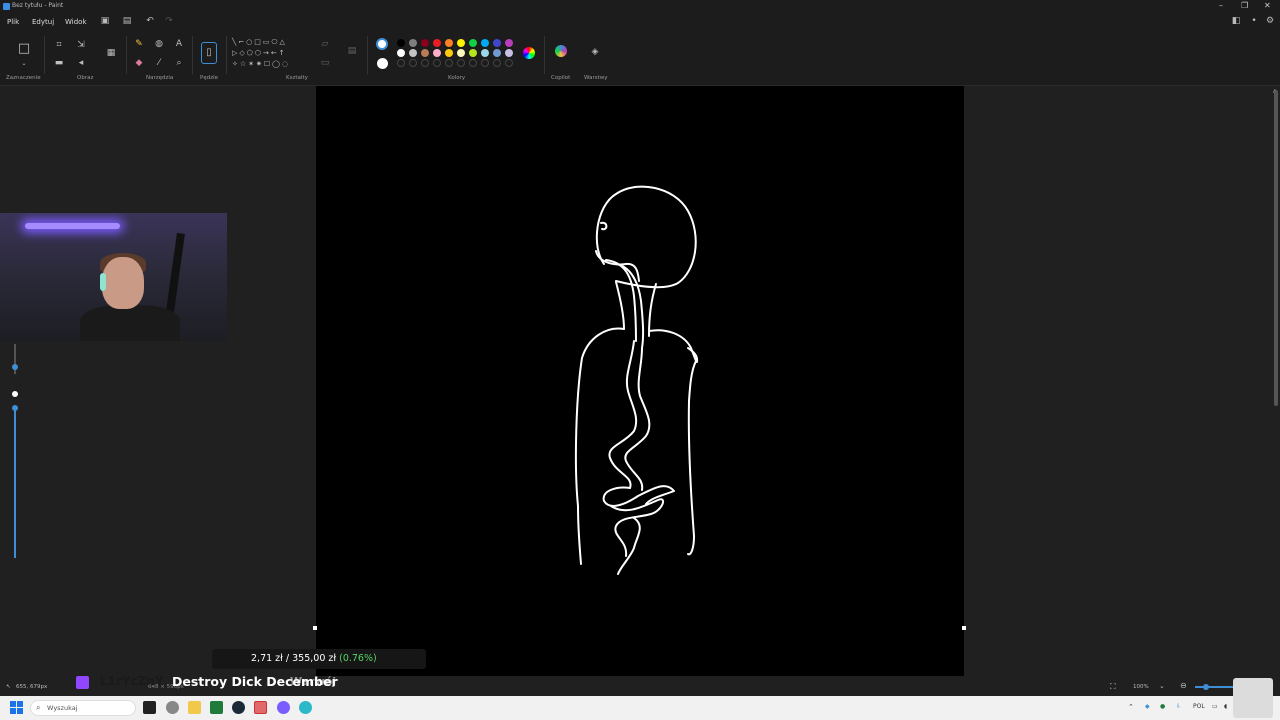 The width and height of the screenshot is (1280, 720). Describe the element at coordinates (325, 63) in the screenshot. I see `shape-fill-icon: ▭` at that location.